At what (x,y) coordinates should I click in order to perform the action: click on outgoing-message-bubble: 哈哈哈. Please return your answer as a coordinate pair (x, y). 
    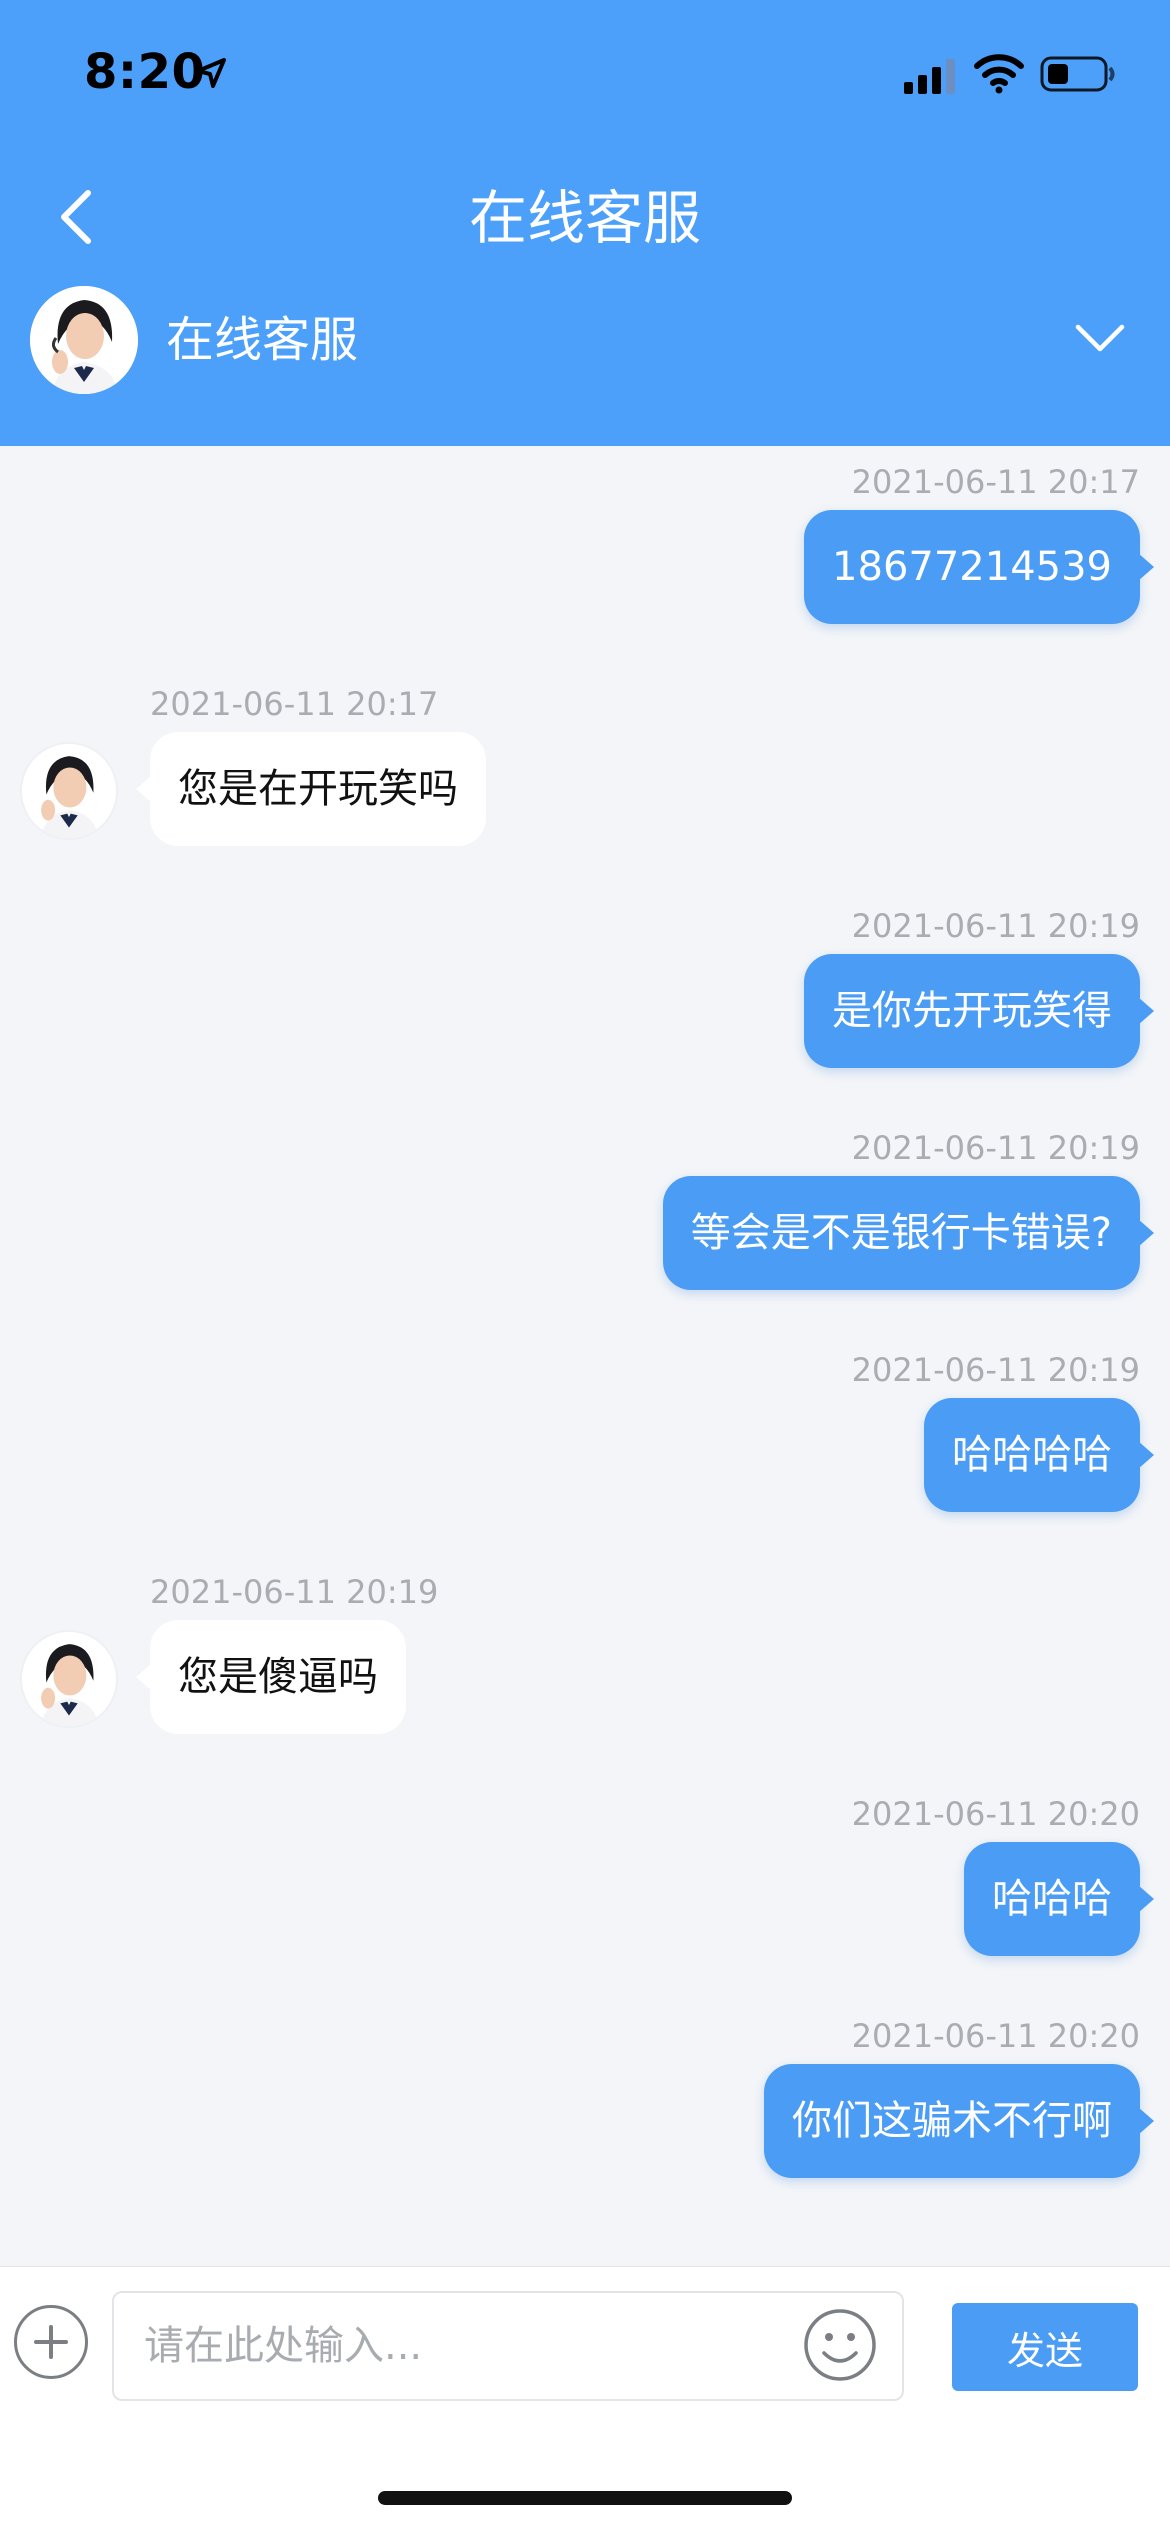
    Looking at the image, I should click on (1059, 1899).